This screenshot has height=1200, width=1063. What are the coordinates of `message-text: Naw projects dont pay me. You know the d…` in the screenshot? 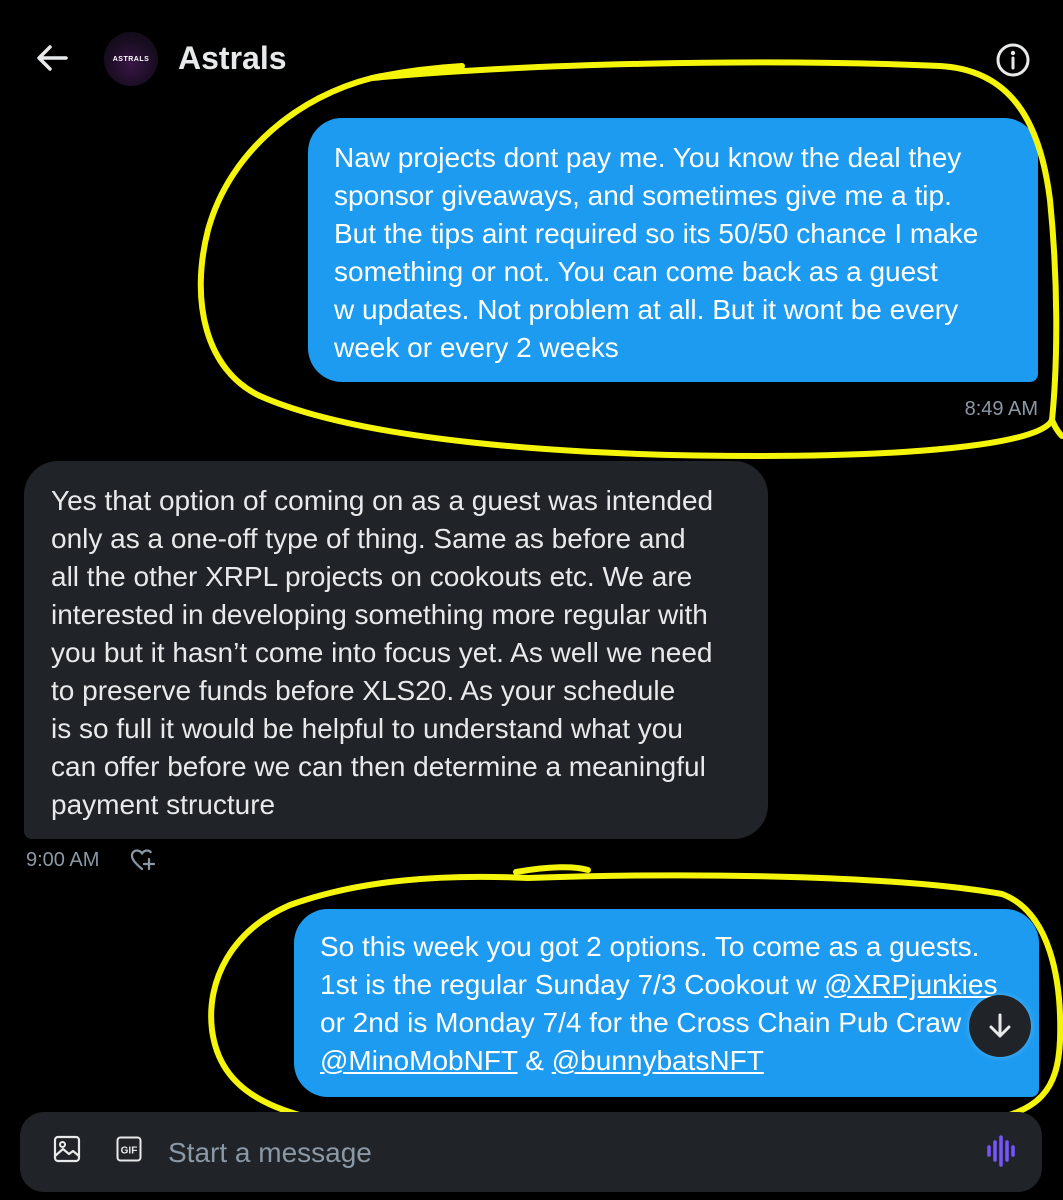 It's located at (656, 252).